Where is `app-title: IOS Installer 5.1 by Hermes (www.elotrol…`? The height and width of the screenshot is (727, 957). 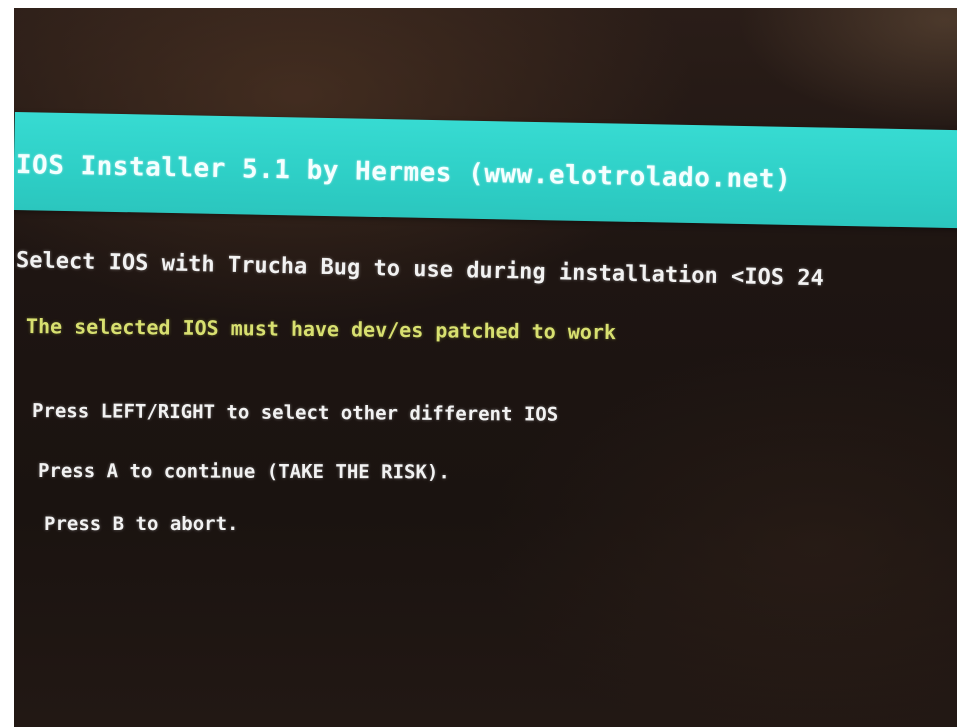 app-title: IOS Installer 5.1 by Hermes (www.elotrol… is located at coordinates (403, 172).